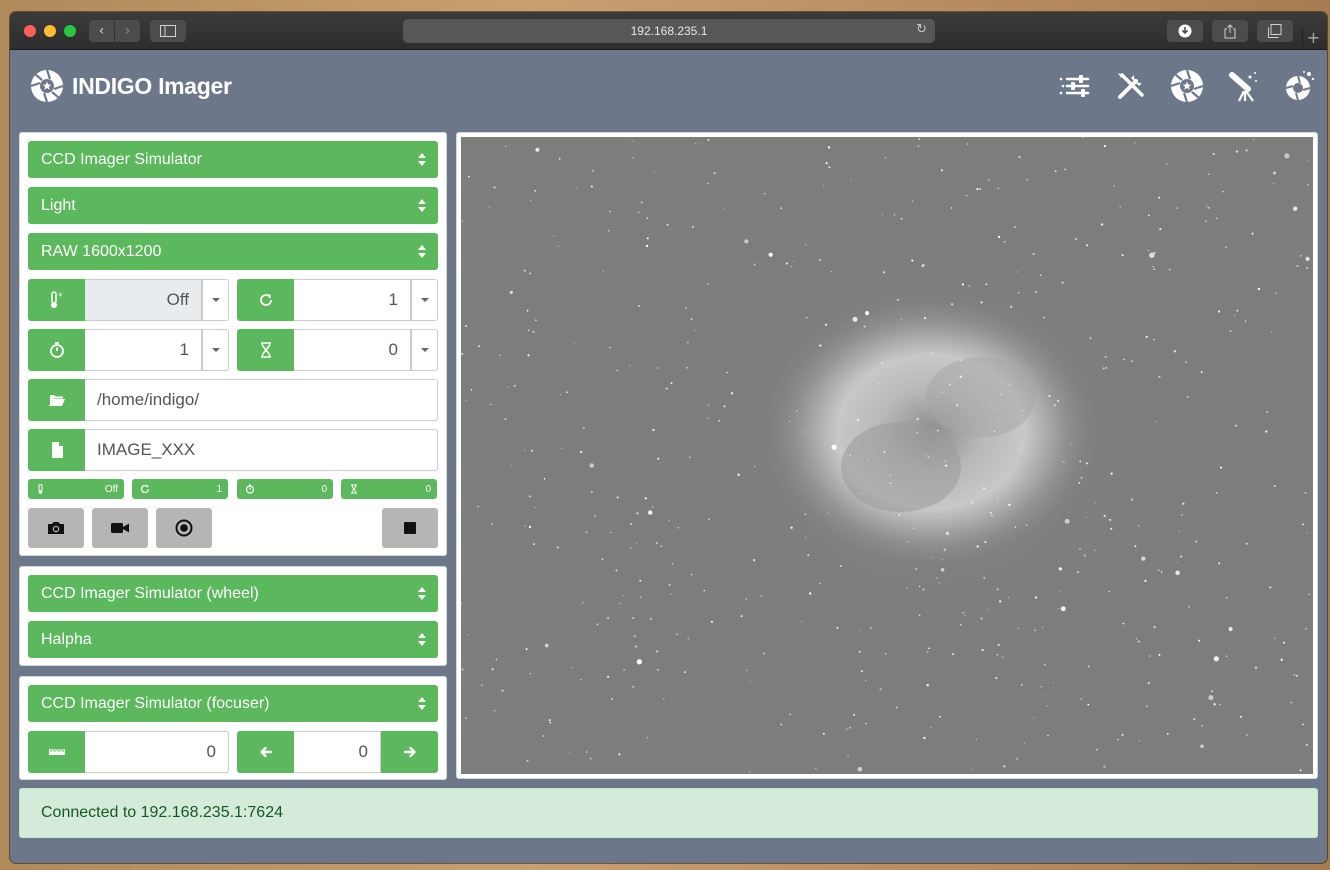 The image size is (1330, 870). What do you see at coordinates (233, 159) in the screenshot?
I see `imager-device-select: CCD Imager Simulator` at bounding box center [233, 159].